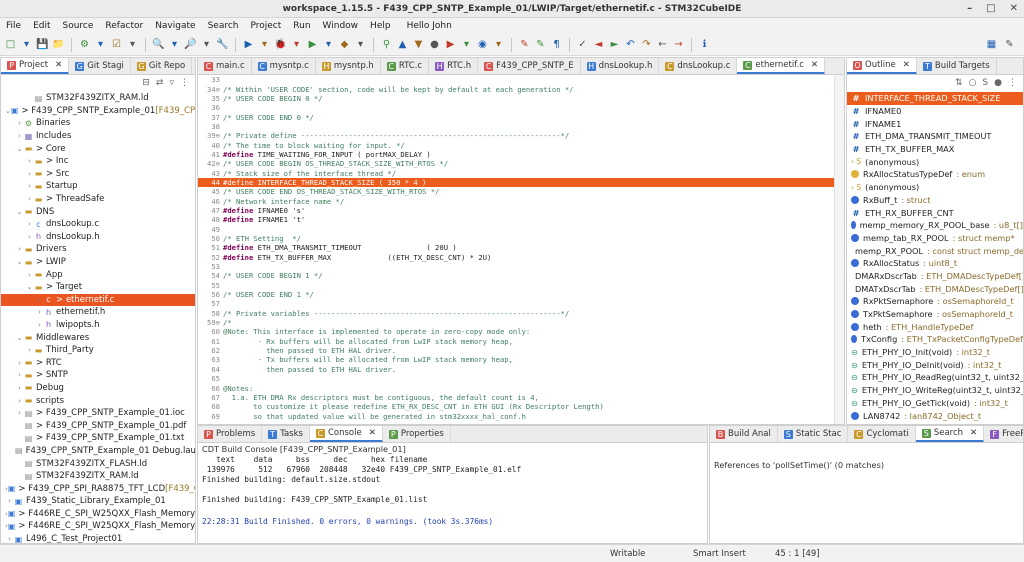 This screenshot has height=562, width=1024. What do you see at coordinates (98, 136) in the screenshot?
I see `tree-item: › ▦ Includes` at bounding box center [98, 136].